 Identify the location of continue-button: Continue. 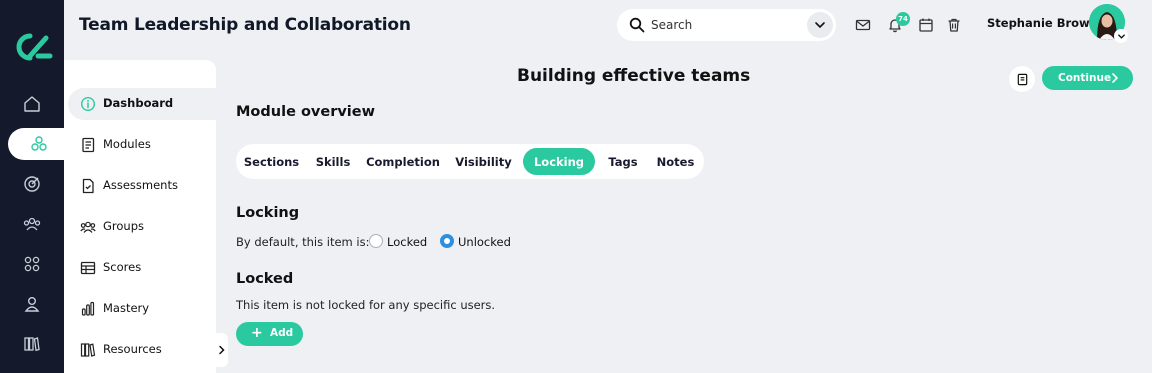
(1087, 78).